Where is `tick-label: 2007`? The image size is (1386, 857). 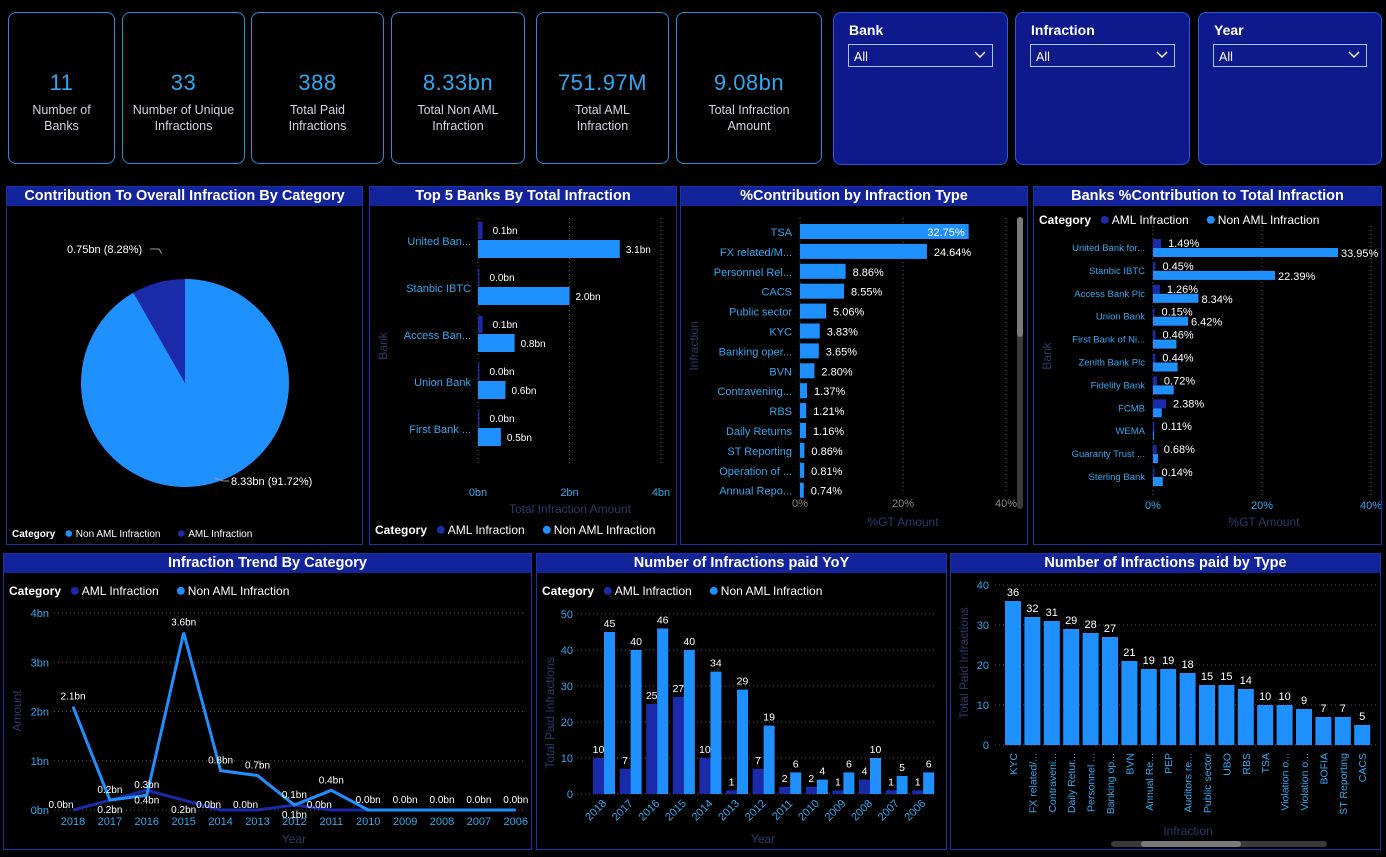 tick-label: 2007 is located at coordinates (889, 811).